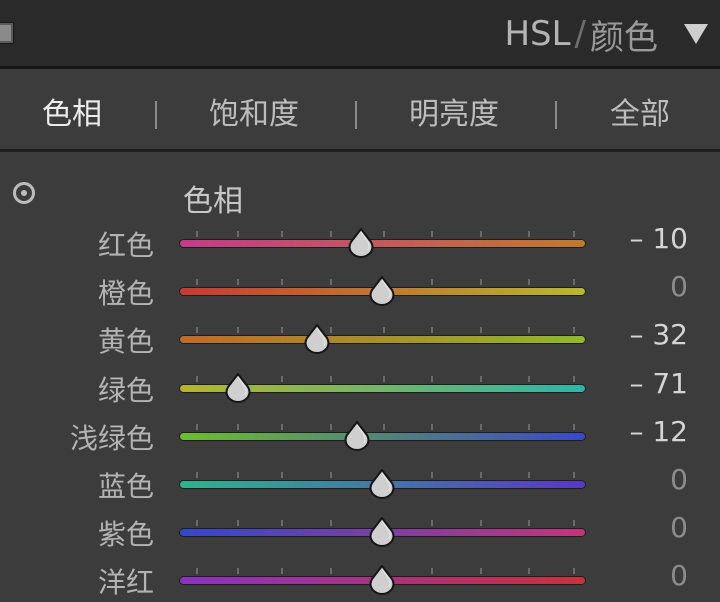 This screenshot has width=720, height=602. I want to click on slider-row: 橙色 0, so click(360, 290).